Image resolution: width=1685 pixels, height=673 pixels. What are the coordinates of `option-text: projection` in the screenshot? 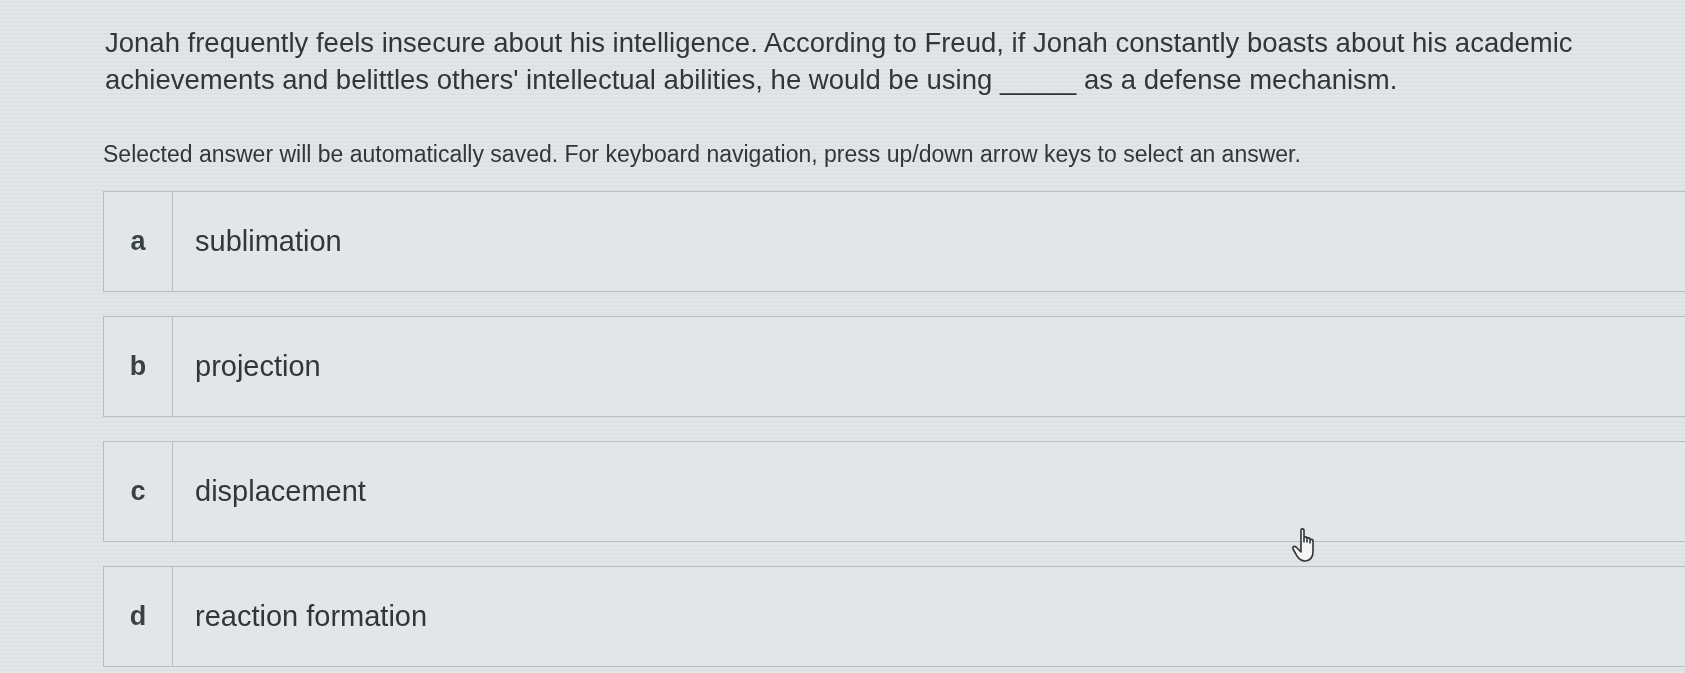 It's located at (257, 366).